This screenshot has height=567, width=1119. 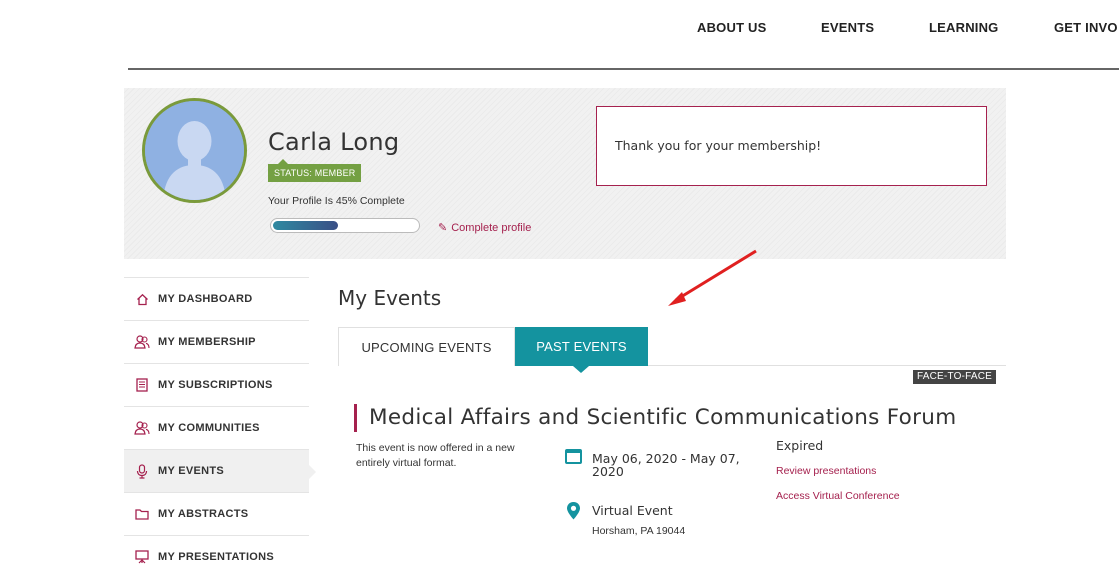 What do you see at coordinates (632, 510) in the screenshot?
I see `event-venue: Virtual Event` at bounding box center [632, 510].